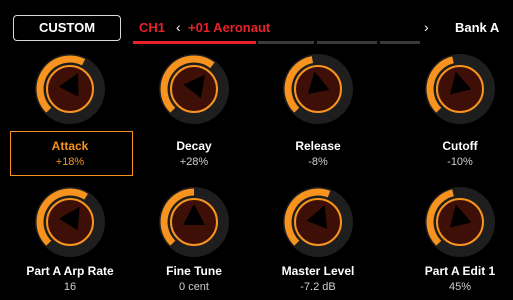 This screenshot has width=513, height=300. What do you see at coordinates (318, 287) in the screenshot?
I see `knob-value: -7.2 dB` at bounding box center [318, 287].